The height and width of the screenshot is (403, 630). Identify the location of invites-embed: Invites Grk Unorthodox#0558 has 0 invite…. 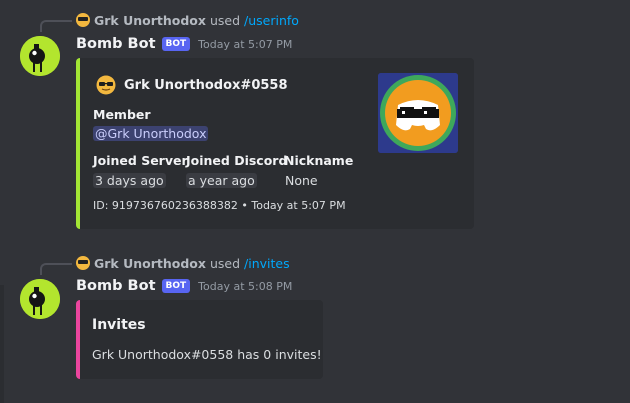
(199, 339).